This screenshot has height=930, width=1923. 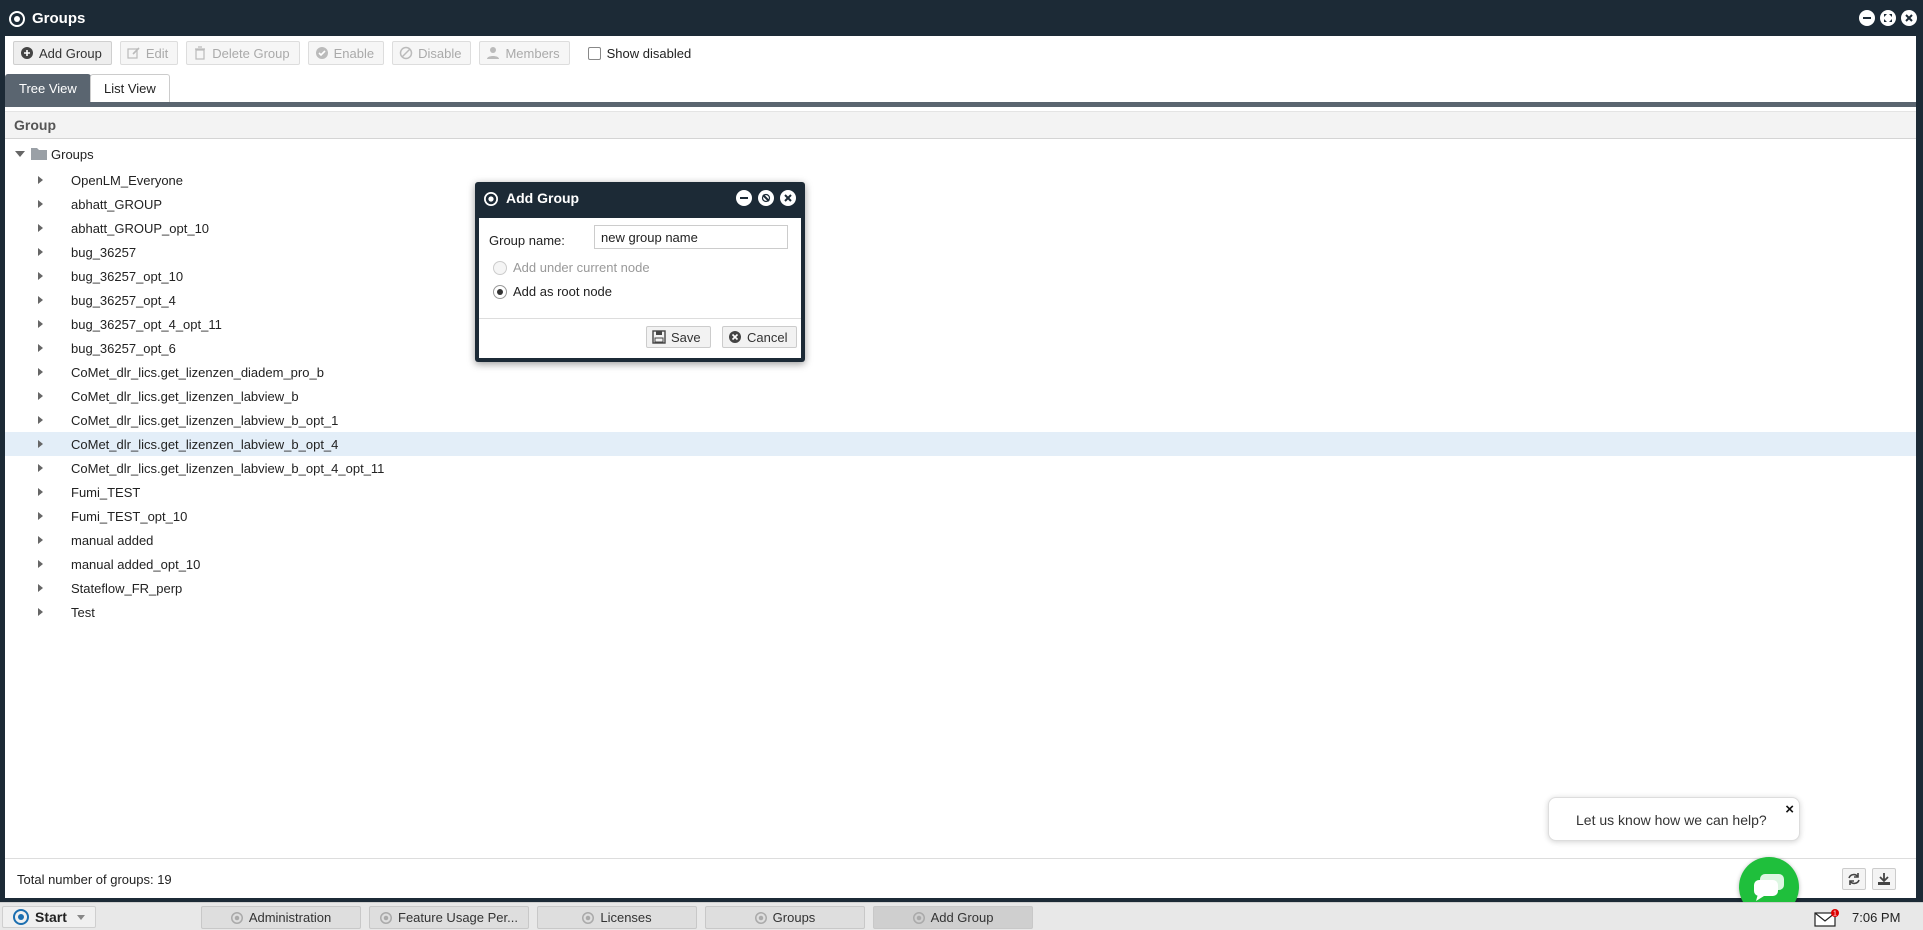 What do you see at coordinates (1827, 918) in the screenshot?
I see `mail-icon: 1` at bounding box center [1827, 918].